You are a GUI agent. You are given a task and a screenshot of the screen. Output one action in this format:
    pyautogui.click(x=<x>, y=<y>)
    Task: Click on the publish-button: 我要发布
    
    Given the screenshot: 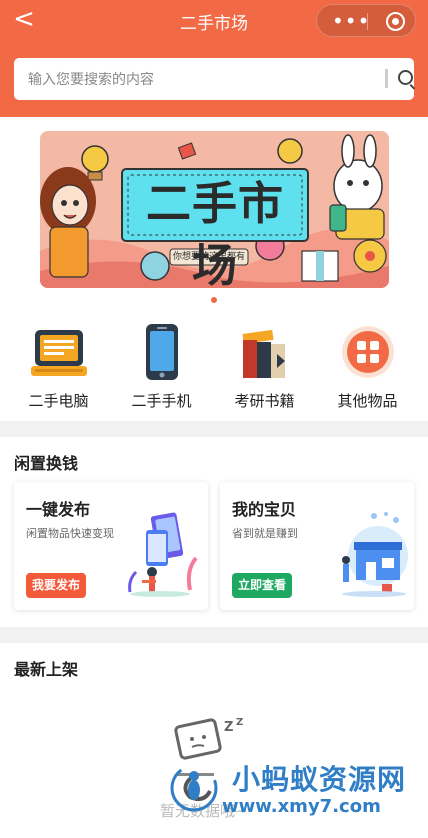 What is the action you would take?
    pyautogui.click(x=56, y=585)
    